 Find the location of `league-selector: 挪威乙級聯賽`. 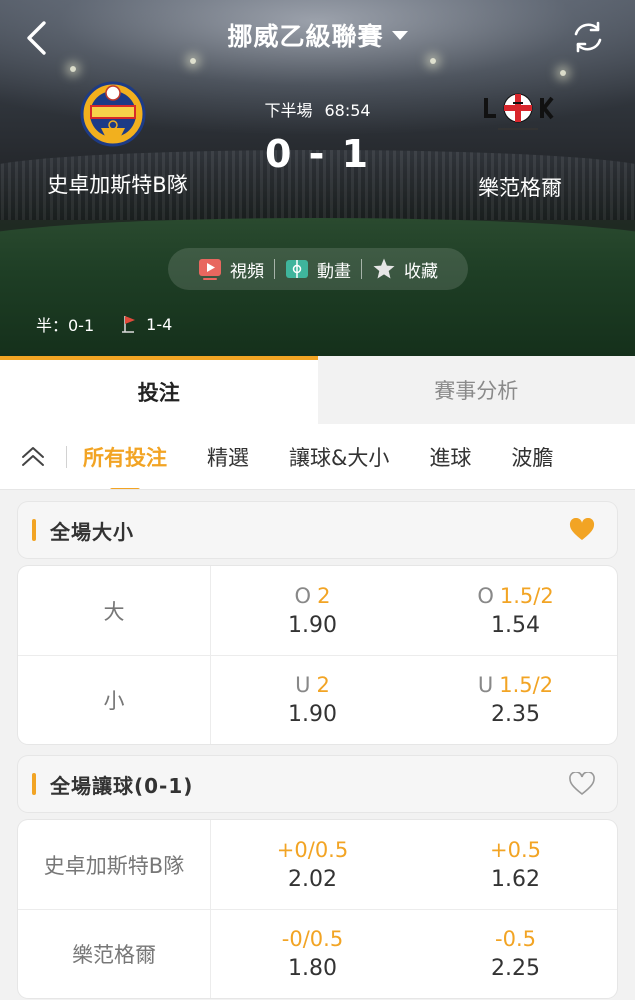

league-selector: 挪威乙級聯賽 is located at coordinates (317, 35).